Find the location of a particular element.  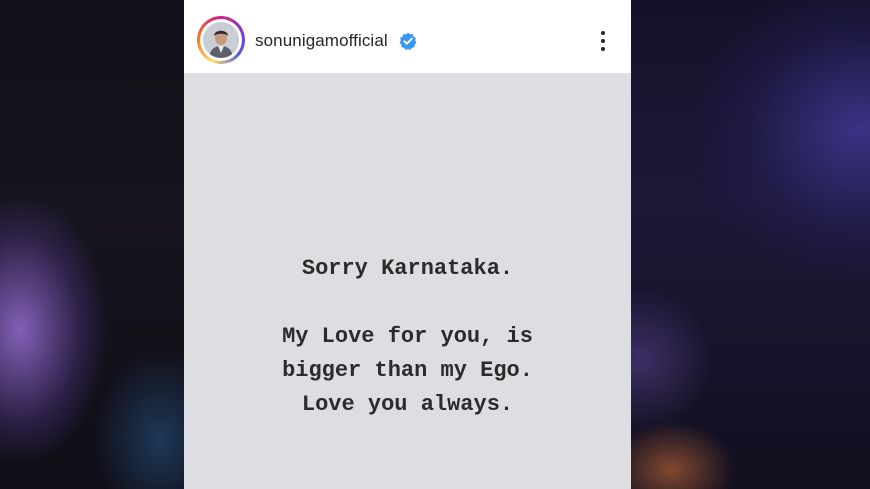

post-header: sonunigamofficial is located at coordinates (407, 37).